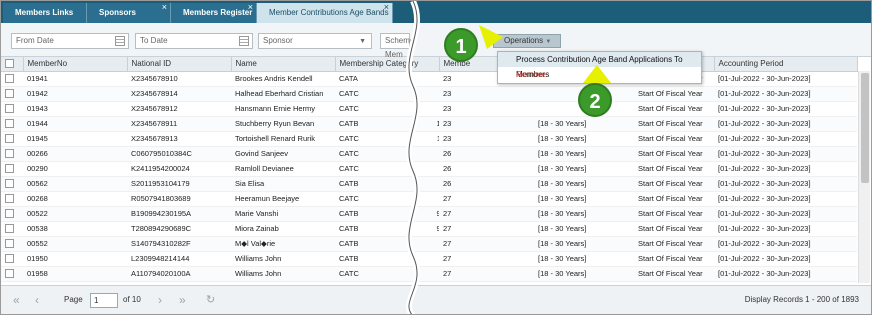  What do you see at coordinates (160, 300) in the screenshot?
I see `next-page-icon: ›` at bounding box center [160, 300].